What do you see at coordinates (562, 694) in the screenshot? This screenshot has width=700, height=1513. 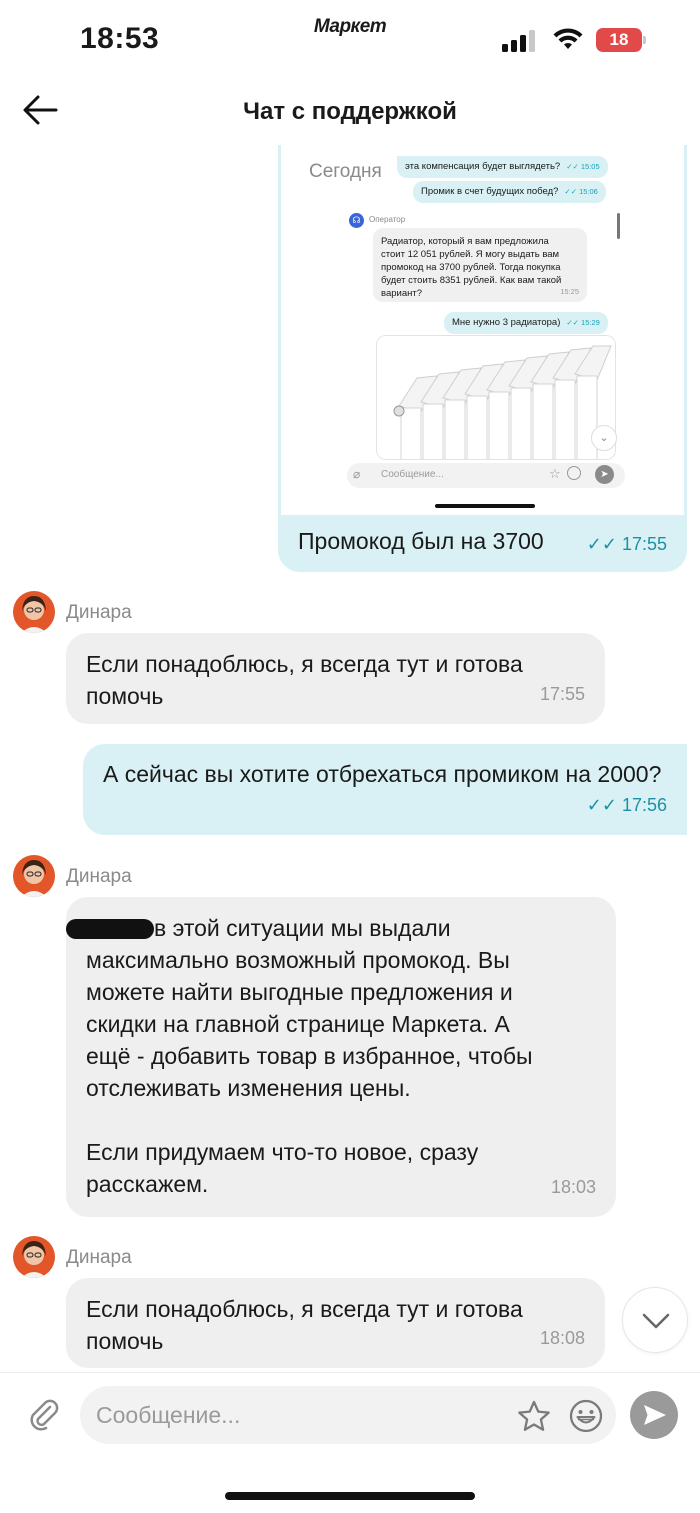 I see `message-time: 17:55` at bounding box center [562, 694].